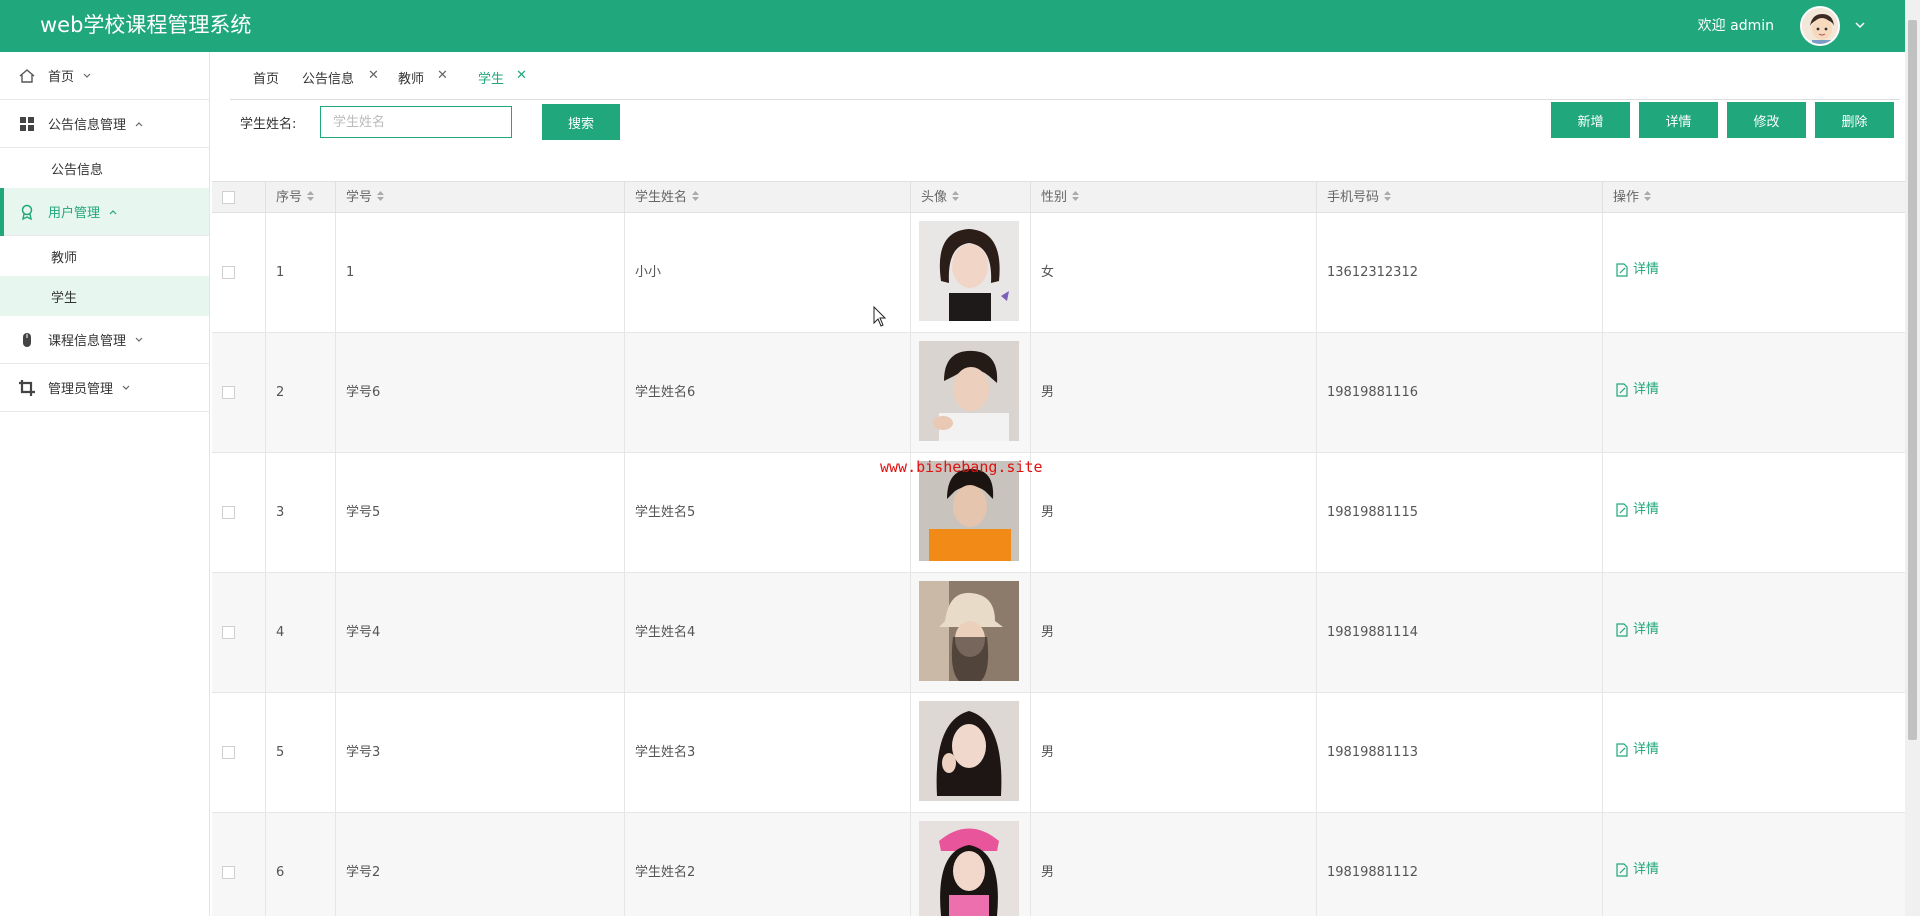  I want to click on search-label: 学生姓名:, so click(268, 124).